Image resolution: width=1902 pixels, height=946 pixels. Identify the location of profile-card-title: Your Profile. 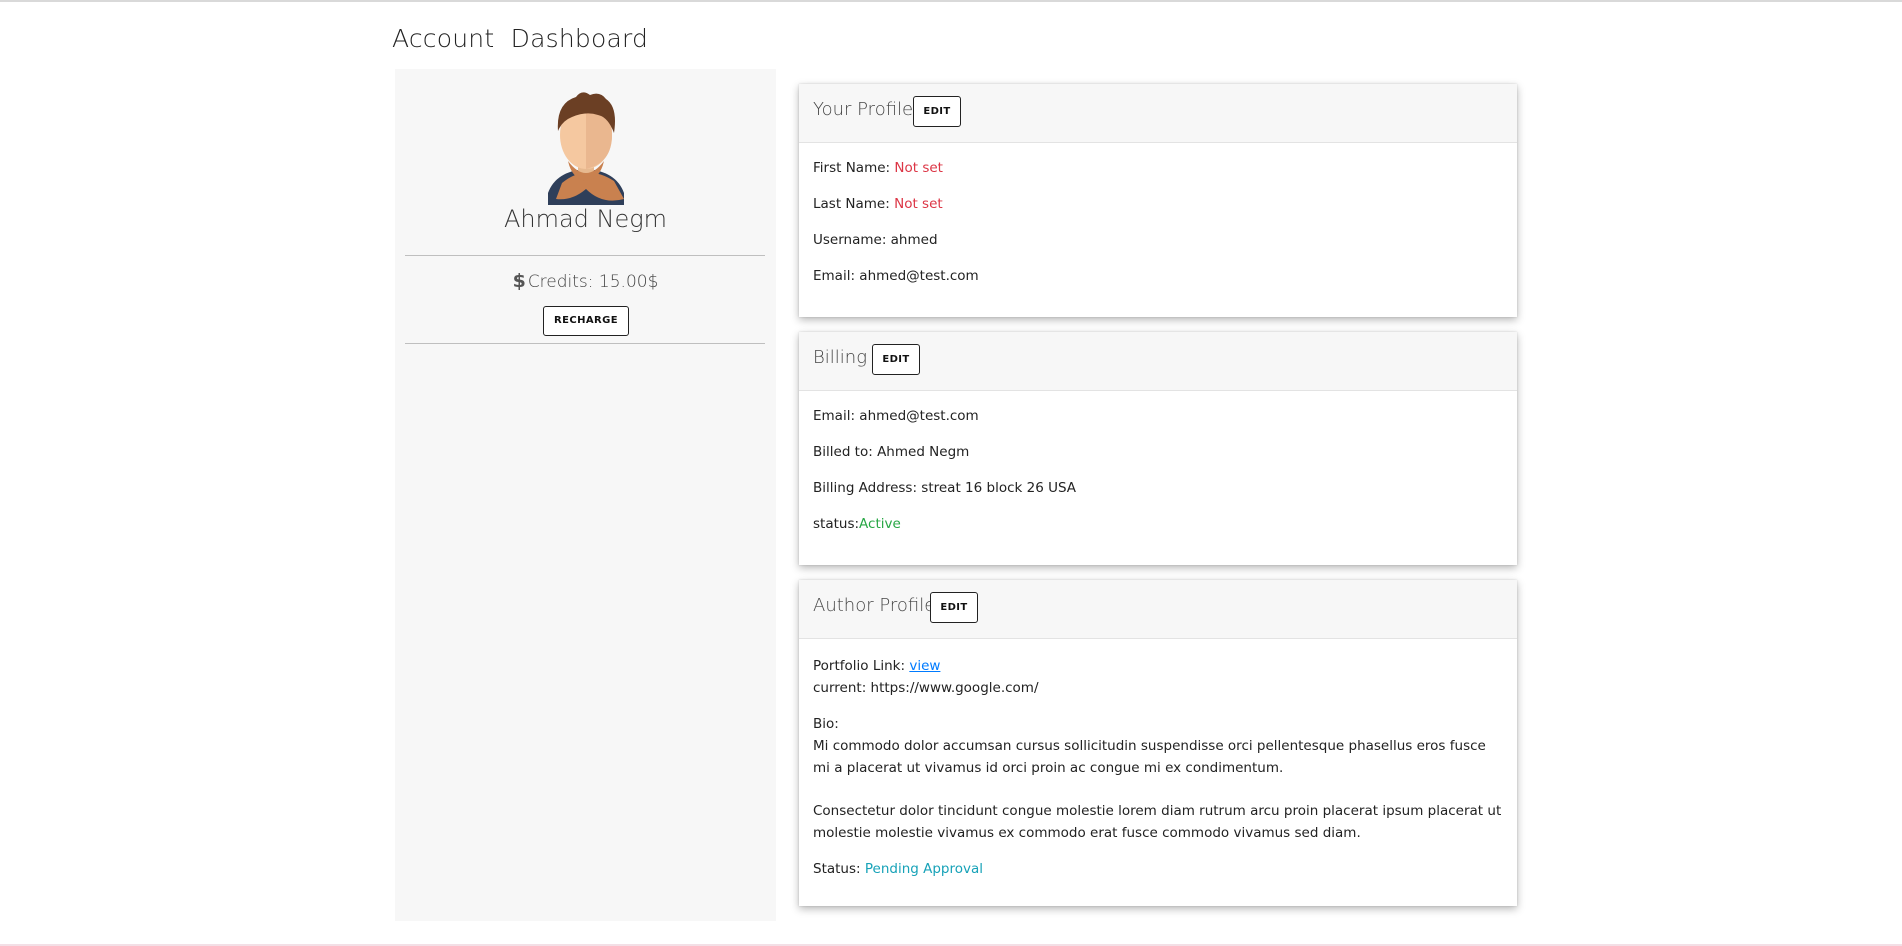
(863, 109).